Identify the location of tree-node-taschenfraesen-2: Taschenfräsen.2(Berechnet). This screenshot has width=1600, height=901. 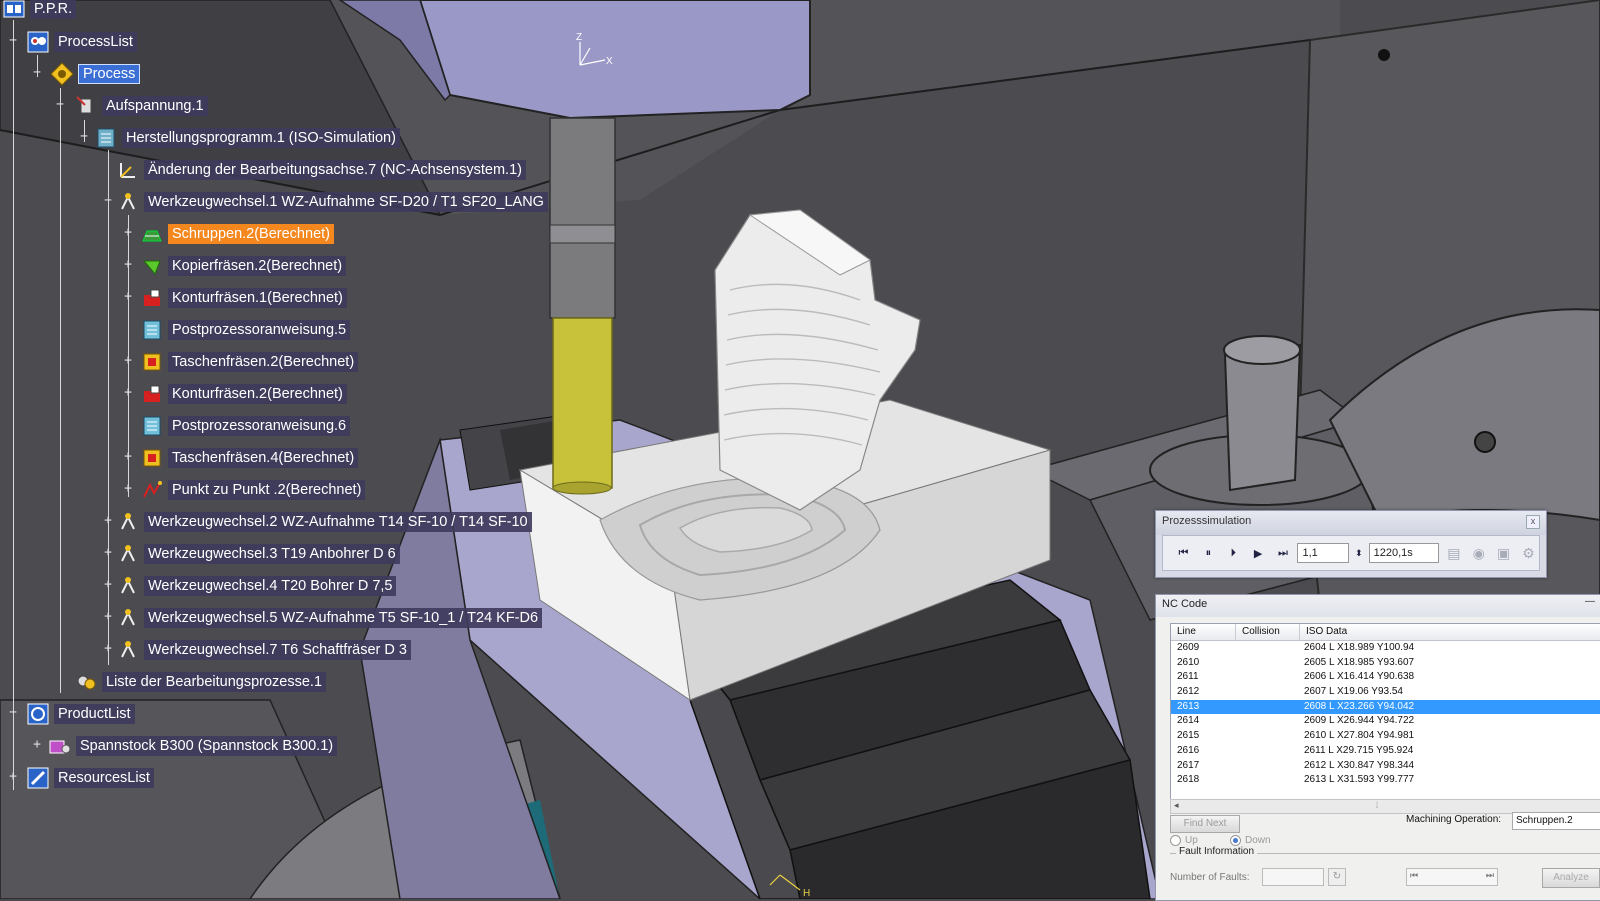
(249, 362).